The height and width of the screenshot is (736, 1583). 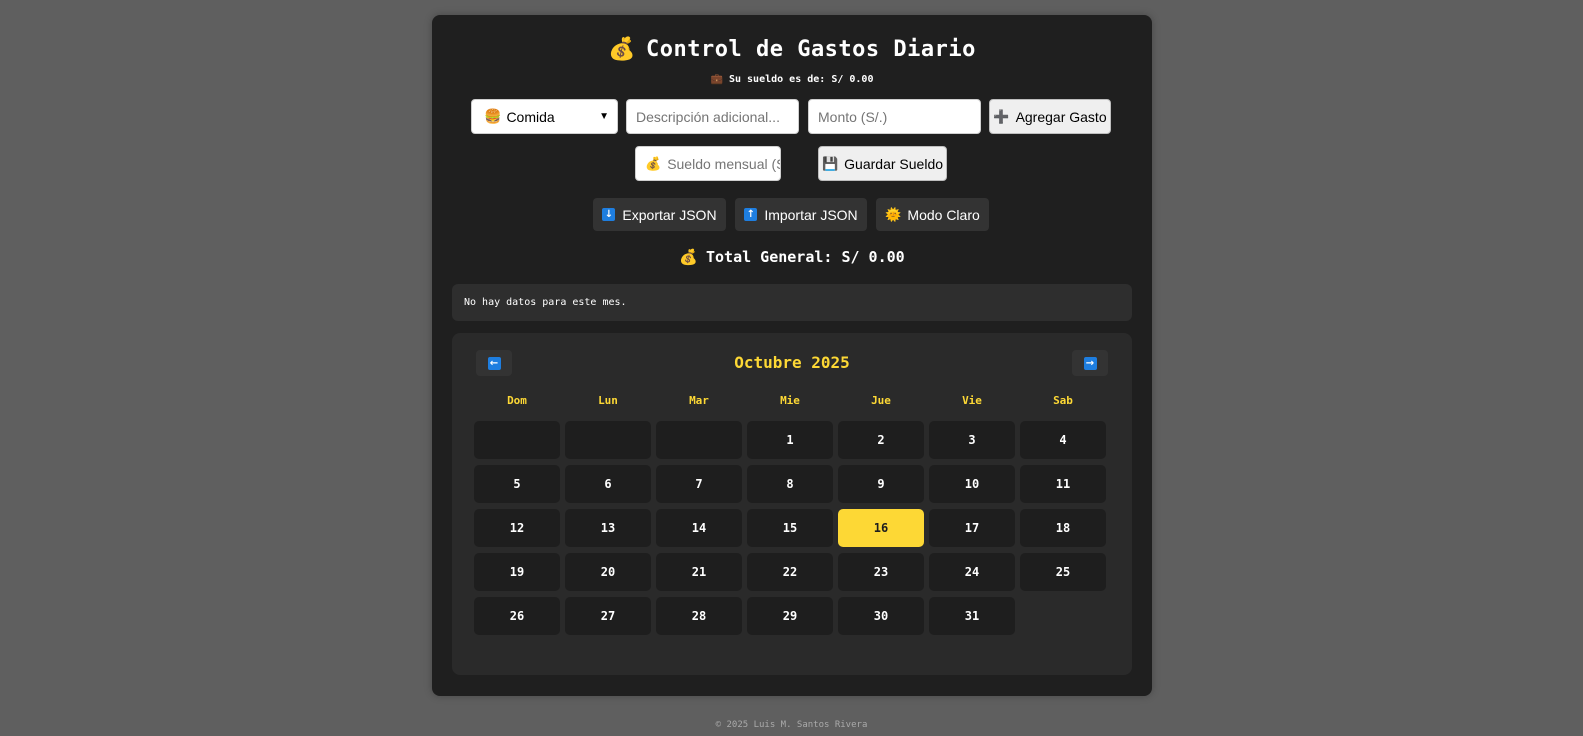 I want to click on calendar-day: 29, so click(x=790, y=616).